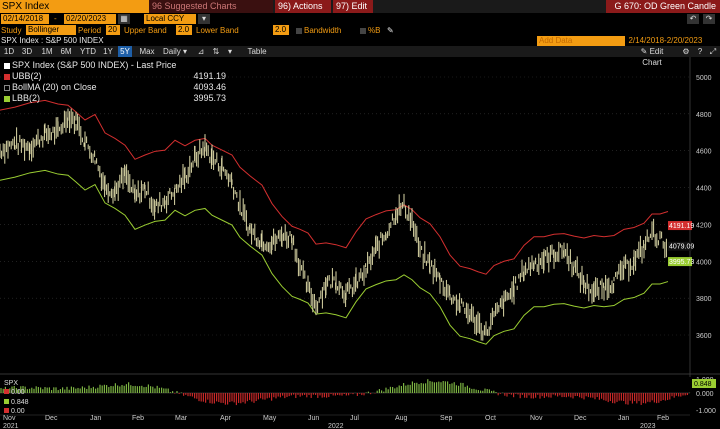 The width and height of the screenshot is (720, 429). I want to click on x-axis-month: Dec, so click(580, 418).